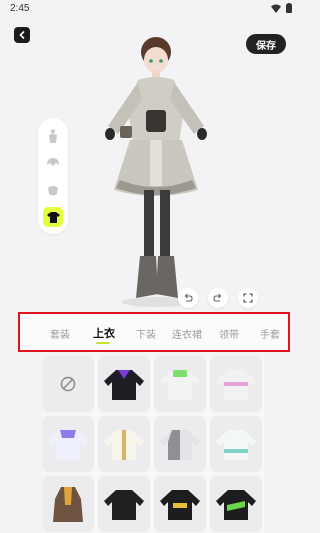 This screenshot has width=320, height=533. I want to click on body-icon, so click(53, 136).